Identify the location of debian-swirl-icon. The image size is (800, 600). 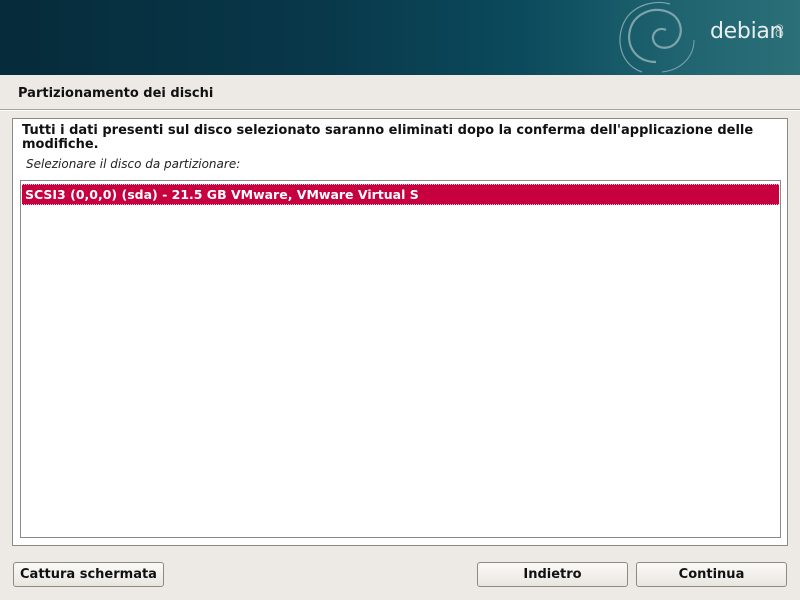
(657, 37).